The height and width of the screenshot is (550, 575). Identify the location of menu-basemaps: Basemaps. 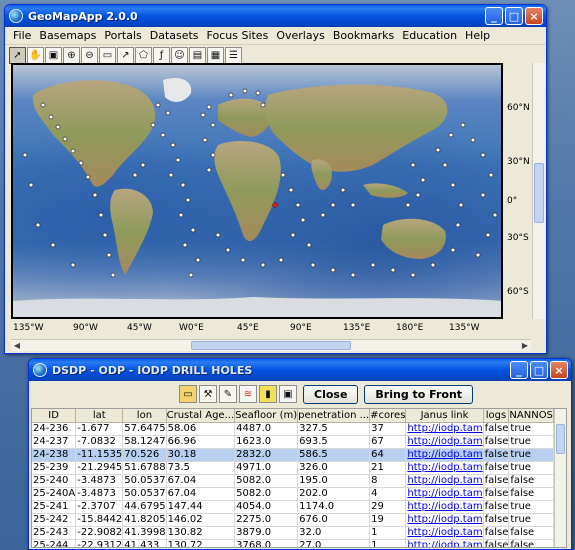
(67, 35).